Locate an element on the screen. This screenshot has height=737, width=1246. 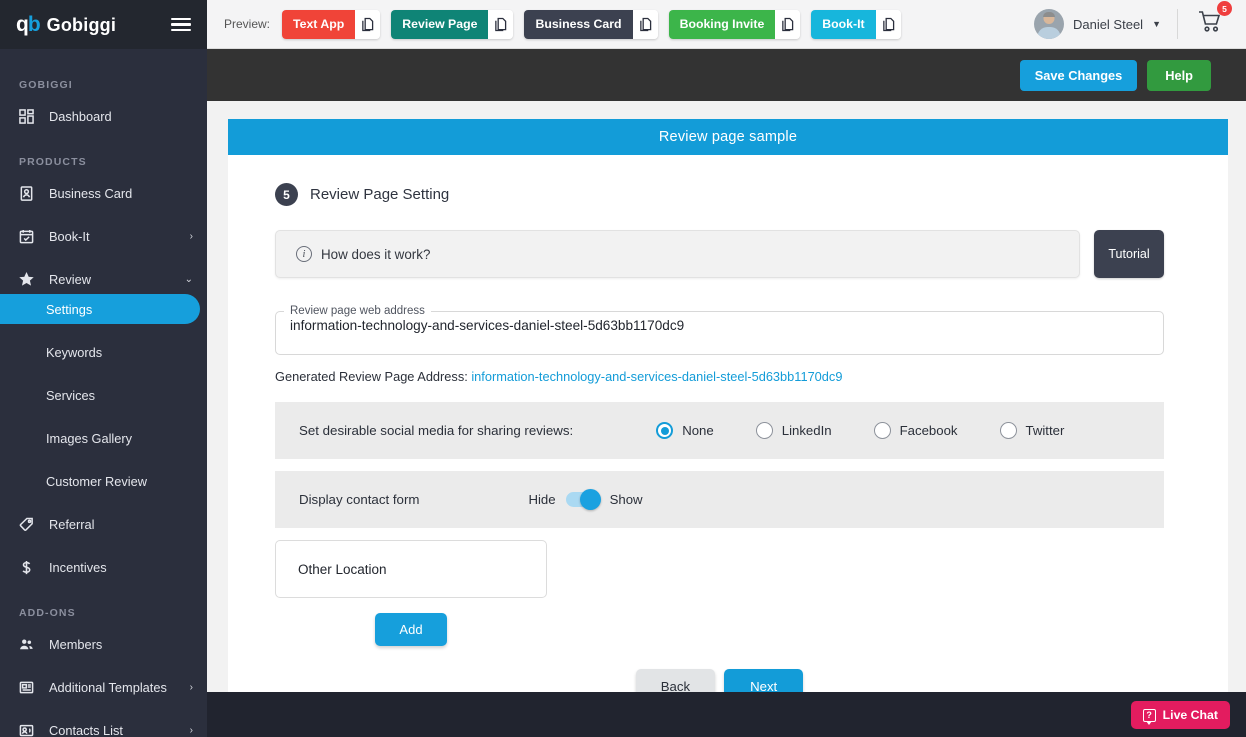
contact-form-toggle-wrap: Hide Show is located at coordinates (585, 499).